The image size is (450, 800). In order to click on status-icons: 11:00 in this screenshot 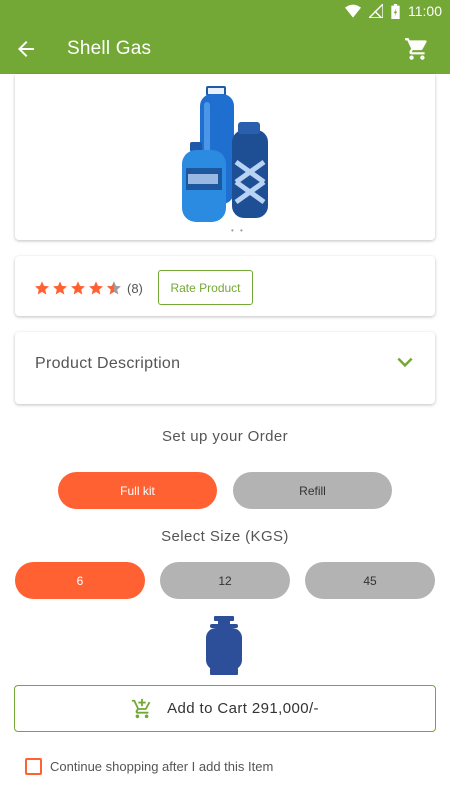, I will do `click(393, 11)`.